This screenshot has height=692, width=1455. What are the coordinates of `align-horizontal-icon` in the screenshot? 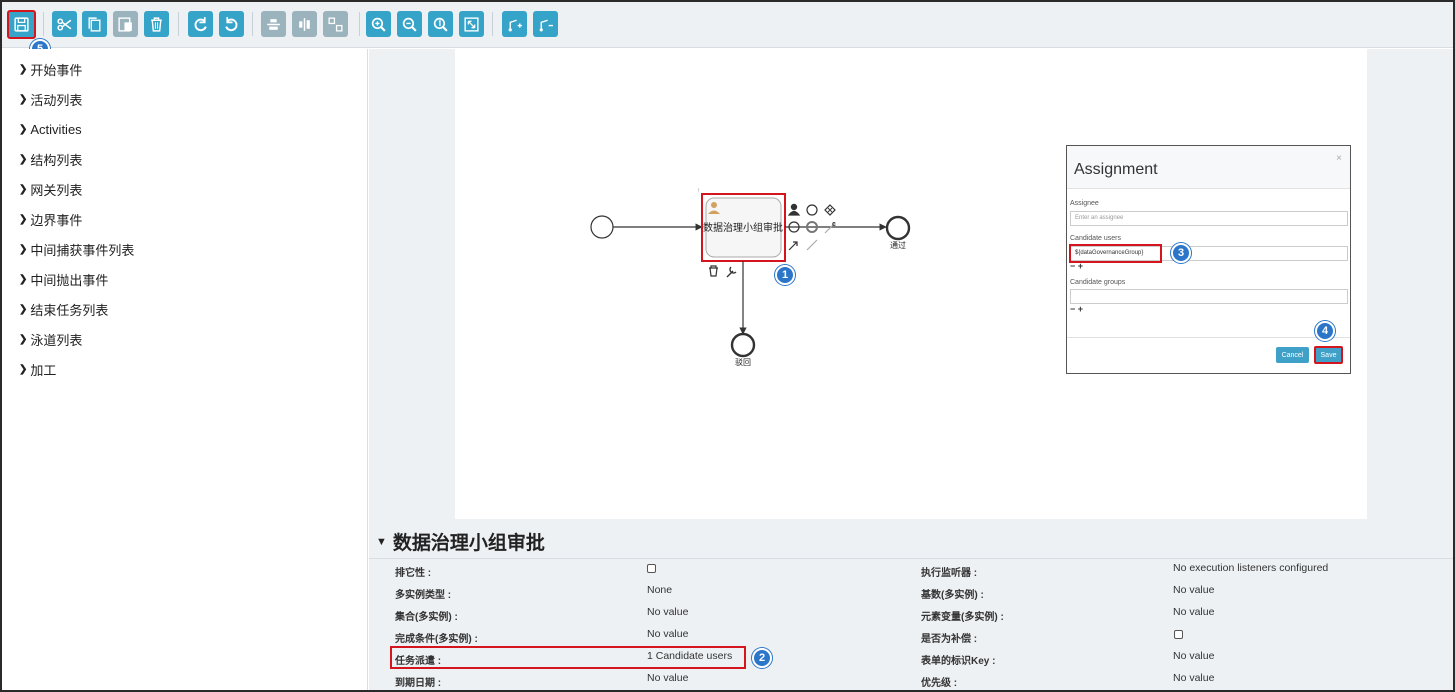 It's located at (273, 24).